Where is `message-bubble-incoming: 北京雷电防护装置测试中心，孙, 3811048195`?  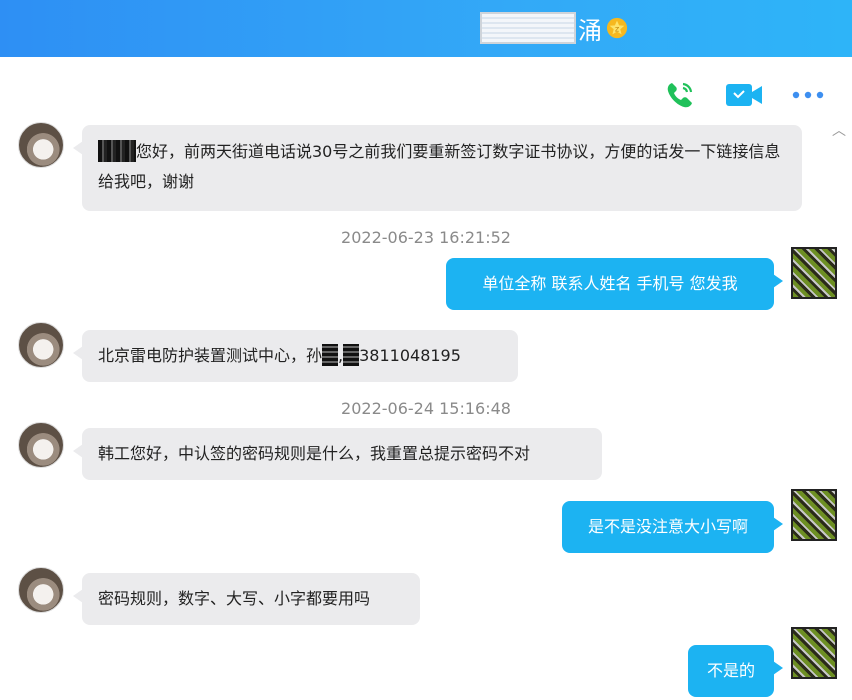 message-bubble-incoming: 北京雷电防护装置测试中心，孙, 3811048195 is located at coordinates (295, 356).